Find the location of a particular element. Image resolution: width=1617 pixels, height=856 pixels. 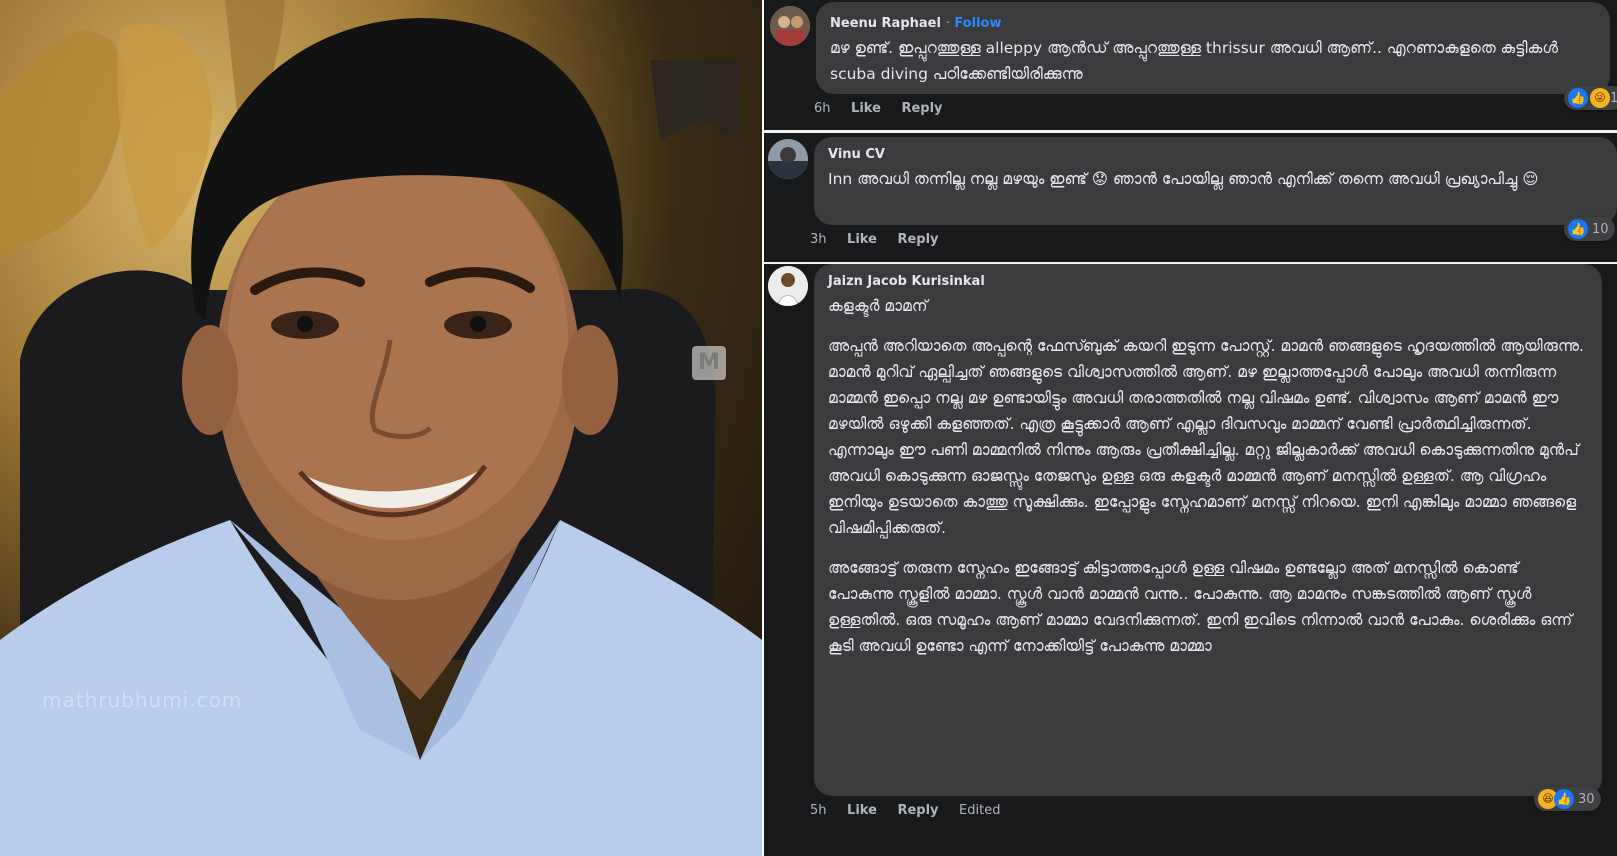

comment-heading: കളക്ടർ മാമന് is located at coordinates (878, 306).